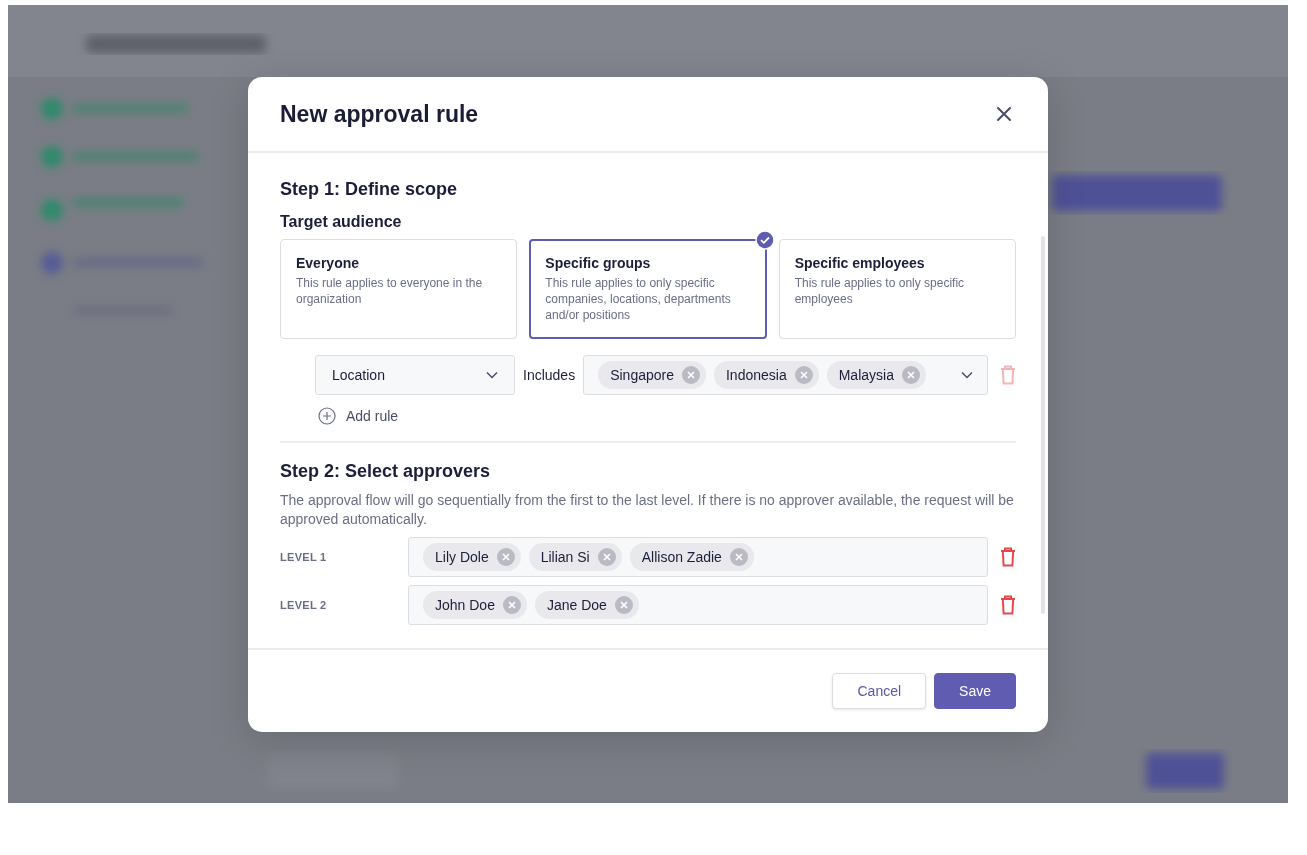 Image resolution: width=1307 pixels, height=855 pixels. I want to click on audience-option-card: Specific employees This rule applies to only specific employees, so click(897, 289).